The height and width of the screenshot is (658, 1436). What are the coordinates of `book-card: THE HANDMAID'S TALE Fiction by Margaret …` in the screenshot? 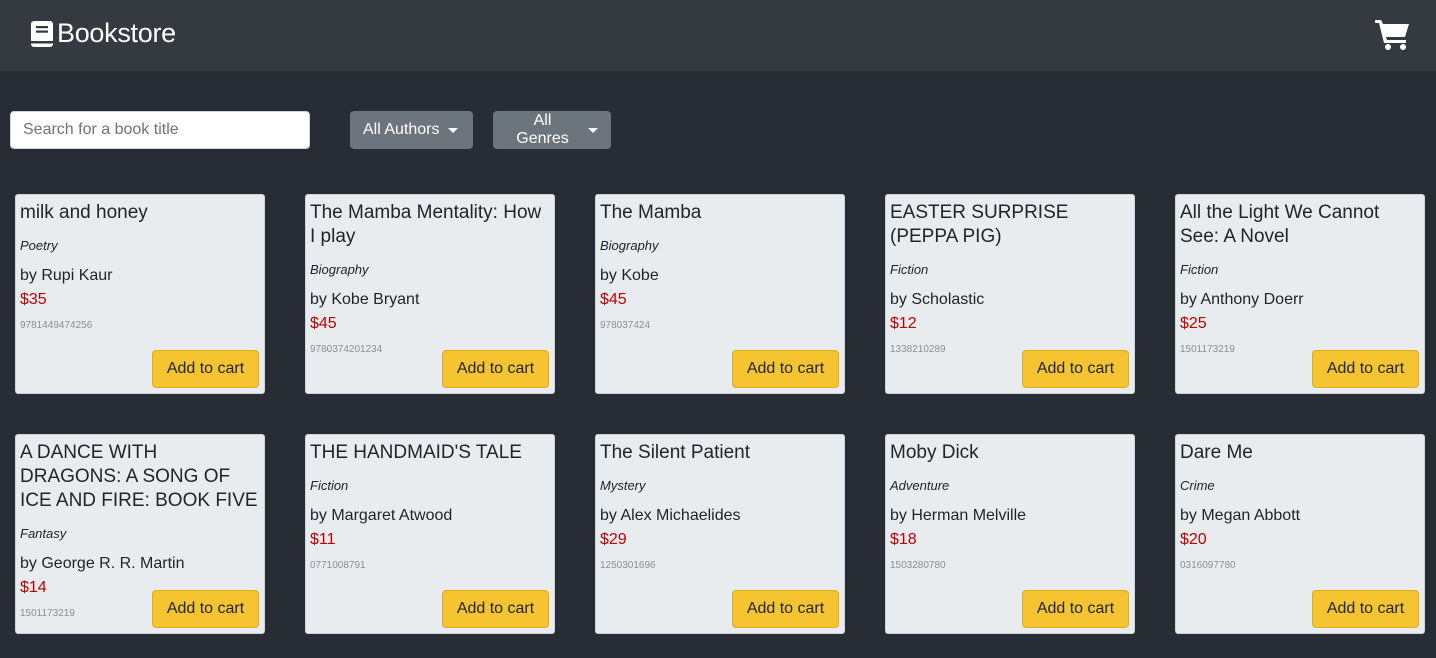 It's located at (430, 534).